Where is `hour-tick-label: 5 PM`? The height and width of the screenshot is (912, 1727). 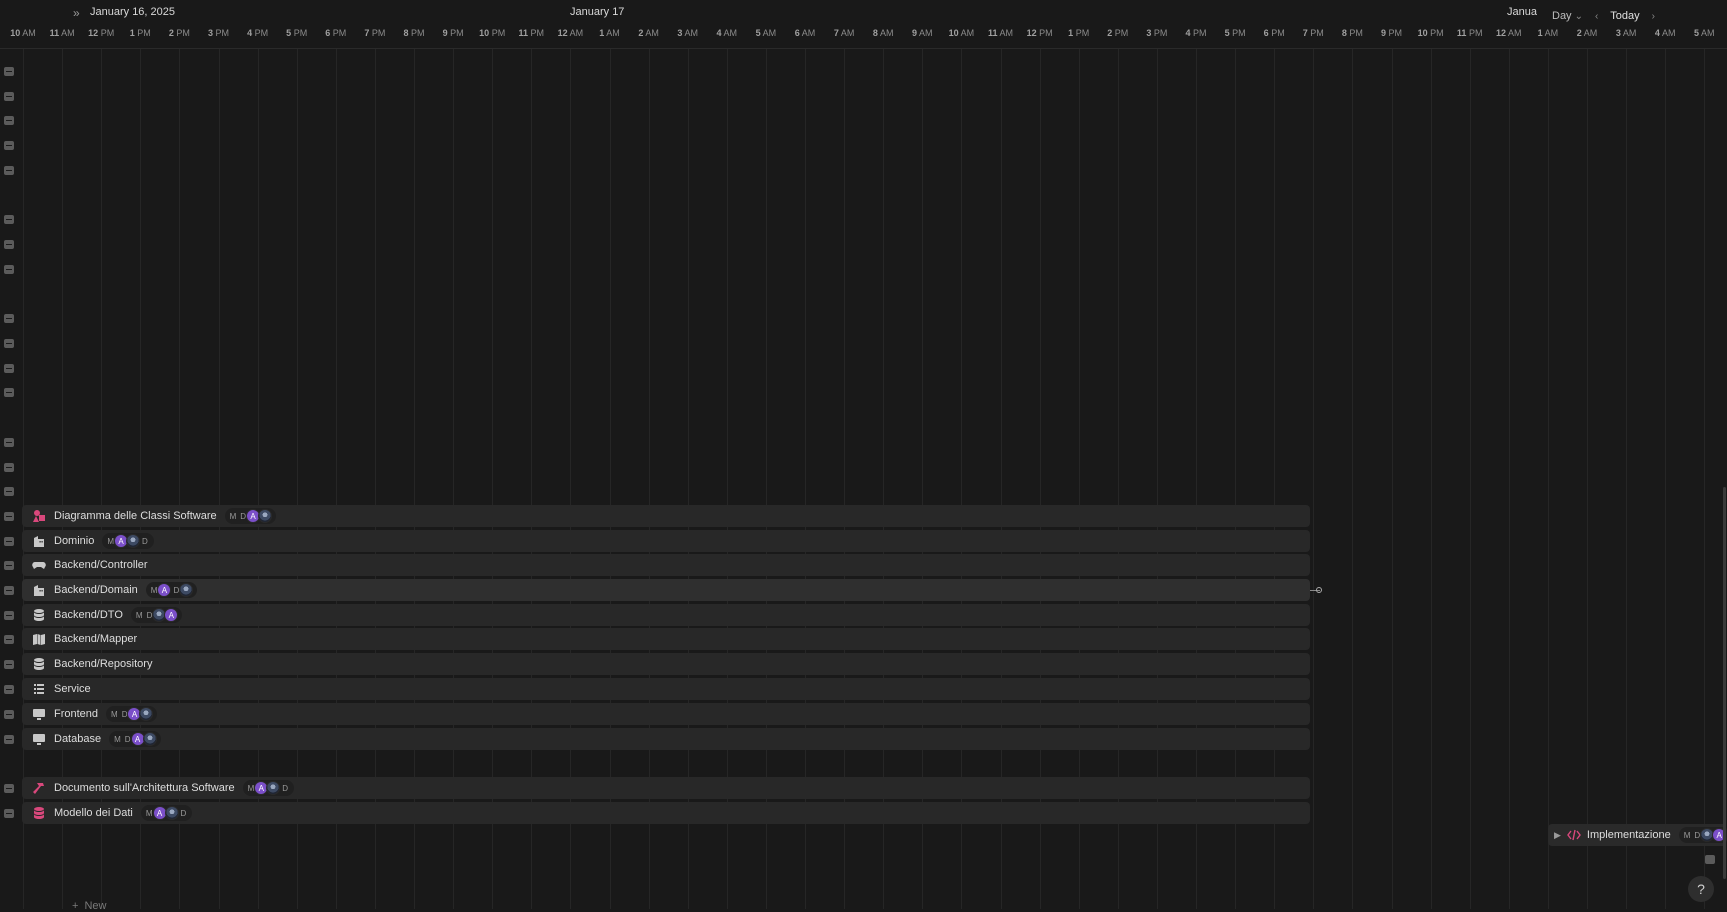
hour-tick-label: 5 PM is located at coordinates (297, 33).